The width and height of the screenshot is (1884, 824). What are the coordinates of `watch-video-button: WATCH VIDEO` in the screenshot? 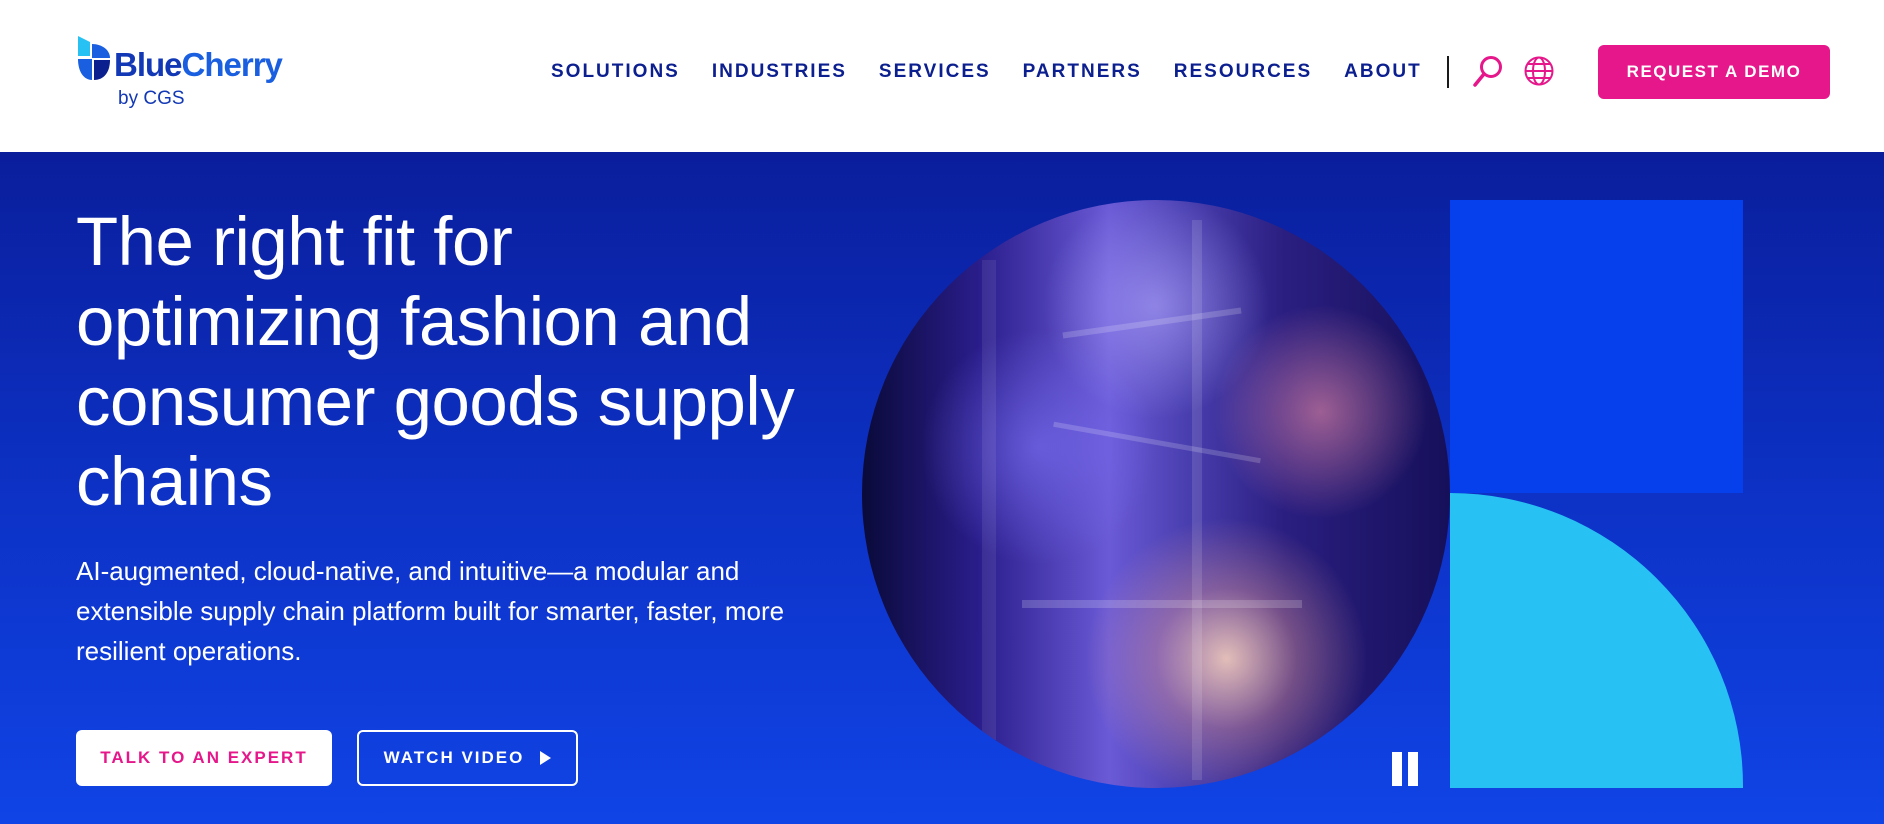 It's located at (467, 758).